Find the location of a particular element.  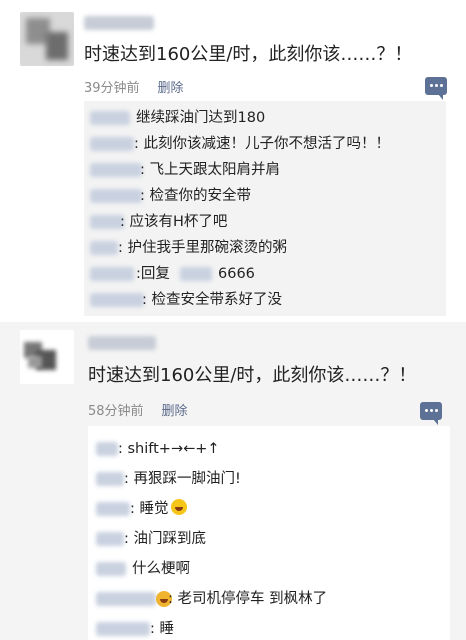

reply-text: : 睡 is located at coordinates (162, 629).